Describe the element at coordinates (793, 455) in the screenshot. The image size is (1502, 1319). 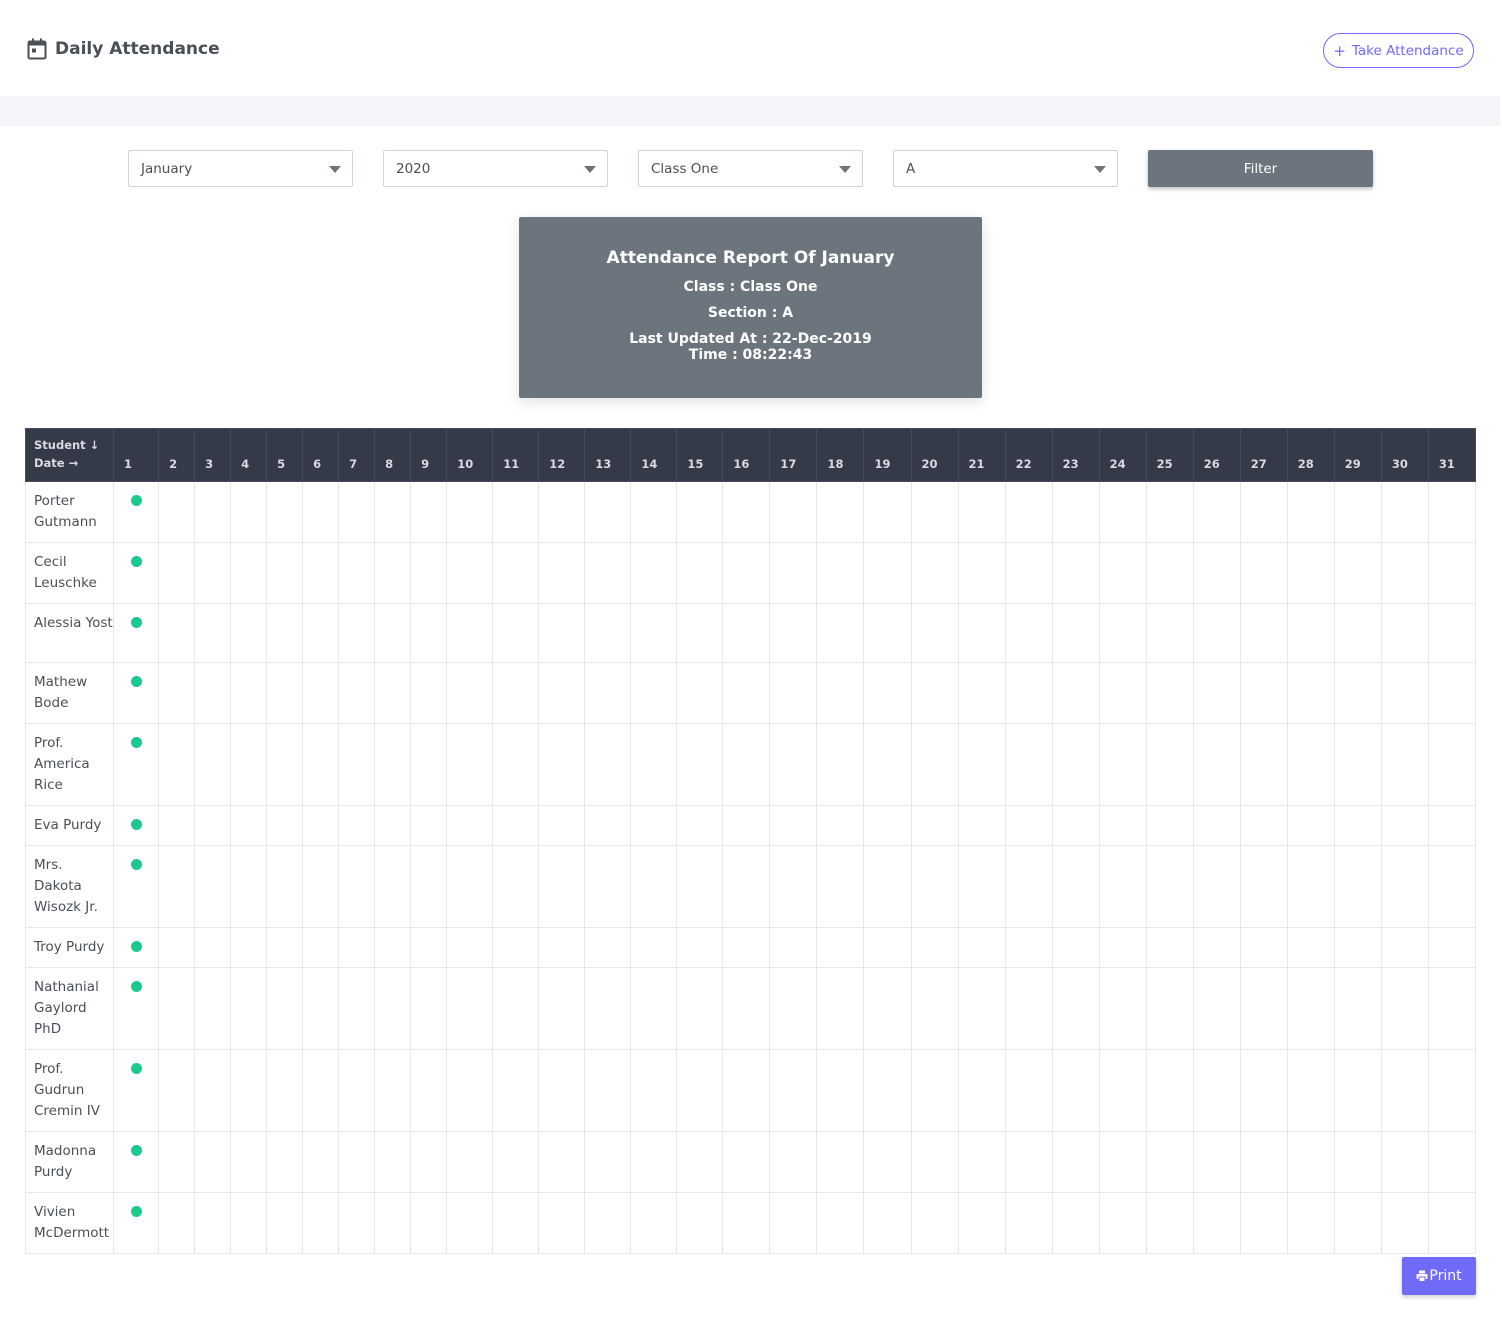
I see `day-header-17: 17` at that location.